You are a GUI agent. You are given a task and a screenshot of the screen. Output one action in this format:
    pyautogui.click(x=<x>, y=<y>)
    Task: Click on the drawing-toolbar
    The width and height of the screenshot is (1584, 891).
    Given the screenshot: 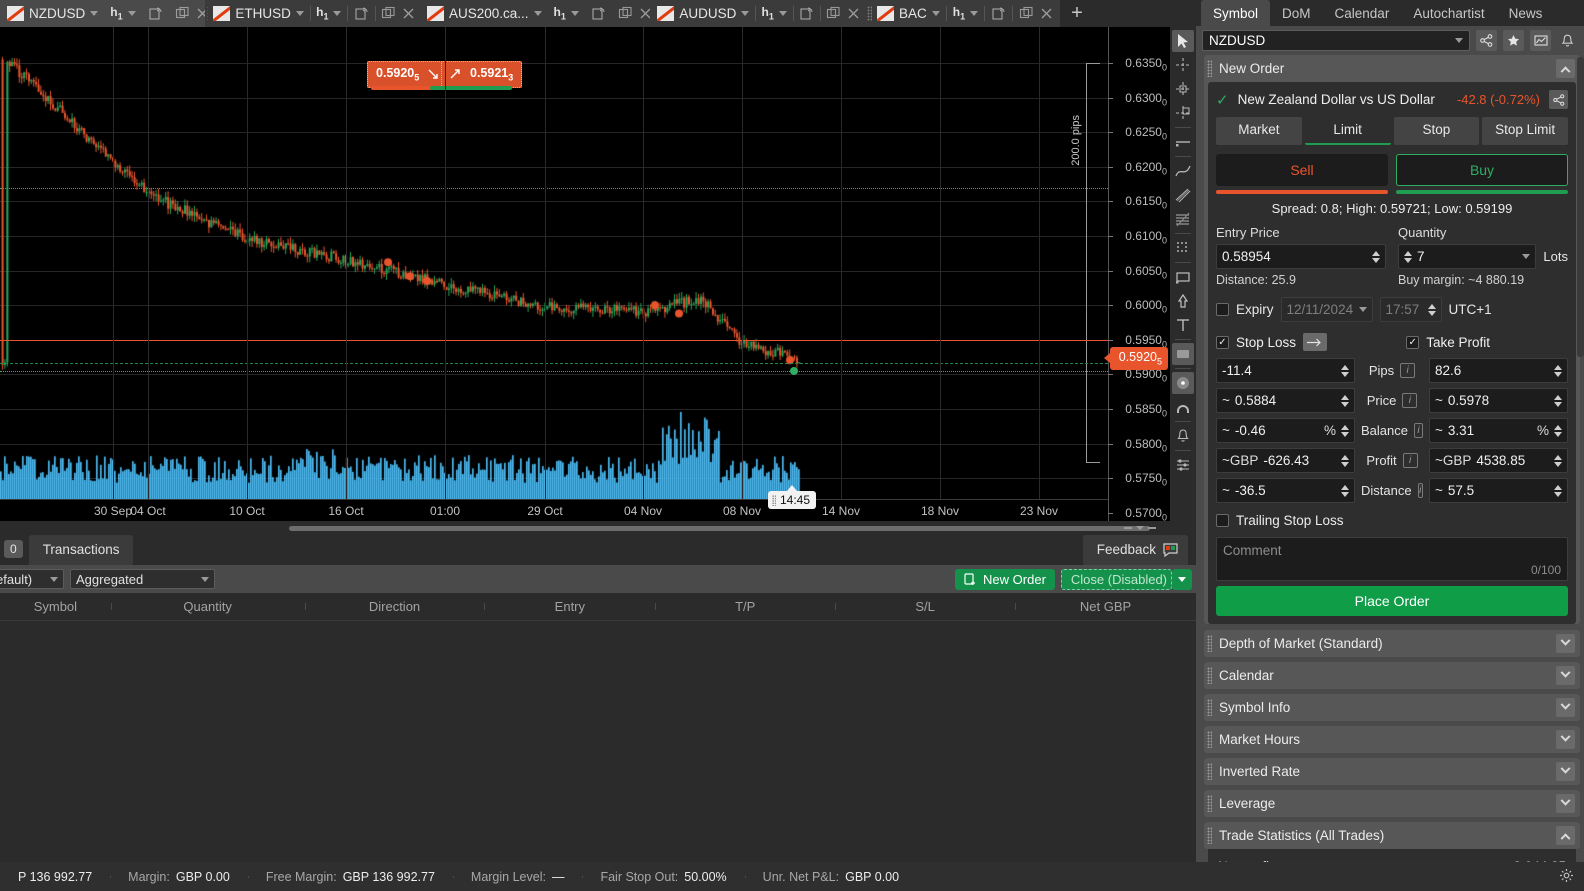 What is the action you would take?
    pyautogui.click(x=1183, y=274)
    